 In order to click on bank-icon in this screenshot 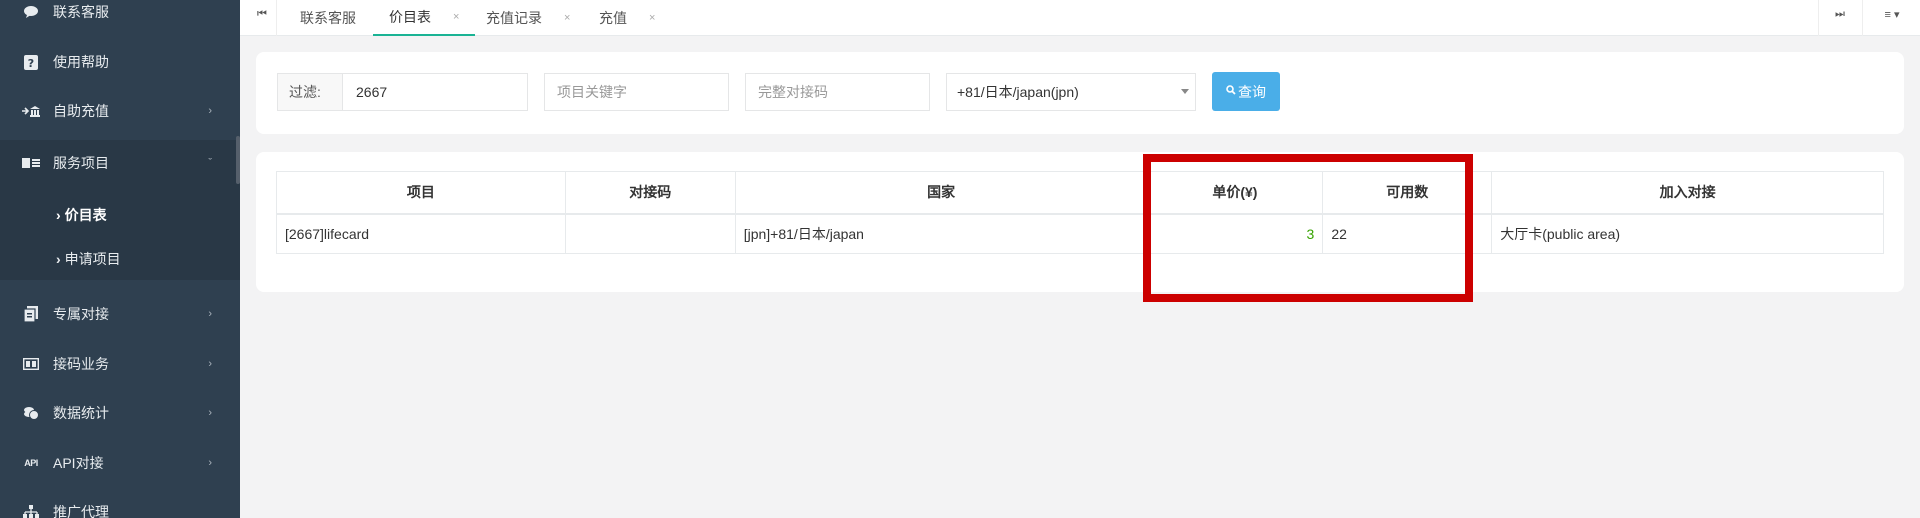, I will do `click(31, 111)`.